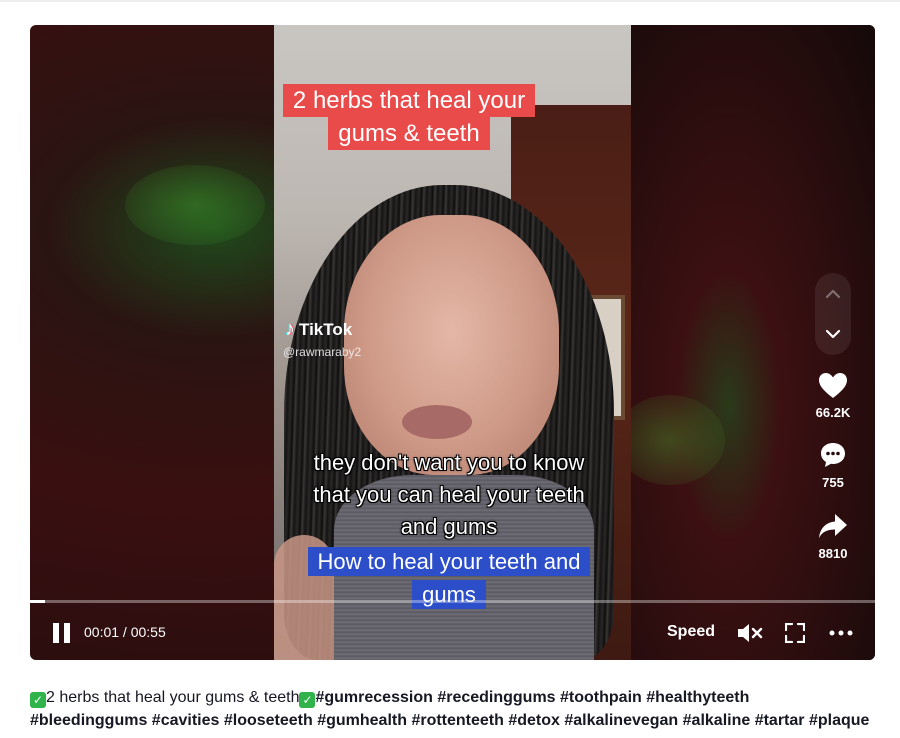 The width and height of the screenshot is (900, 738). I want to click on more-icon, so click(841, 633).